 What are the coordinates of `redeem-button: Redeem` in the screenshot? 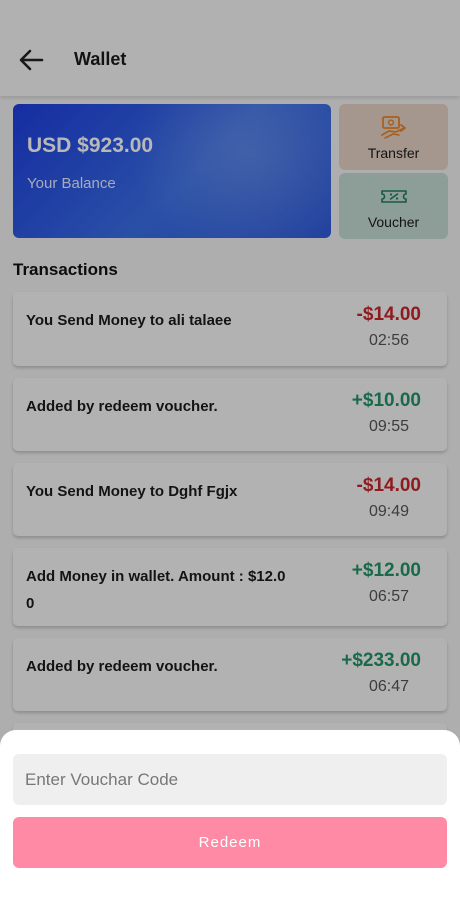 It's located at (230, 842).